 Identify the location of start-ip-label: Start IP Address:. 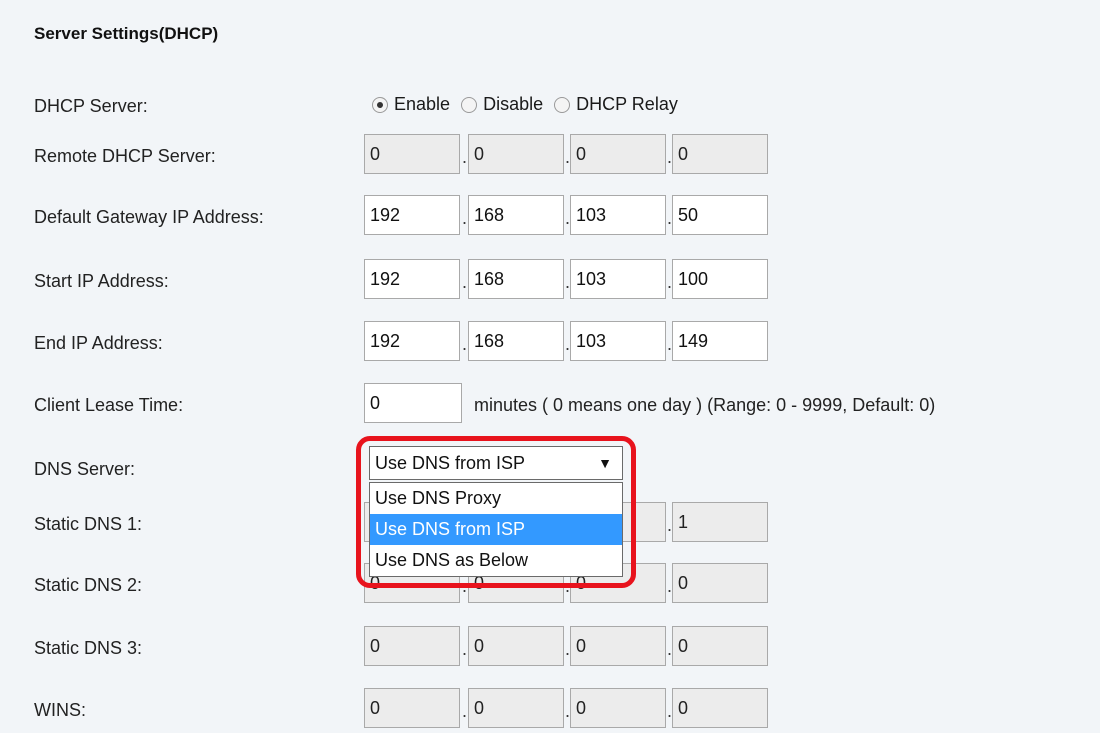
(101, 281).